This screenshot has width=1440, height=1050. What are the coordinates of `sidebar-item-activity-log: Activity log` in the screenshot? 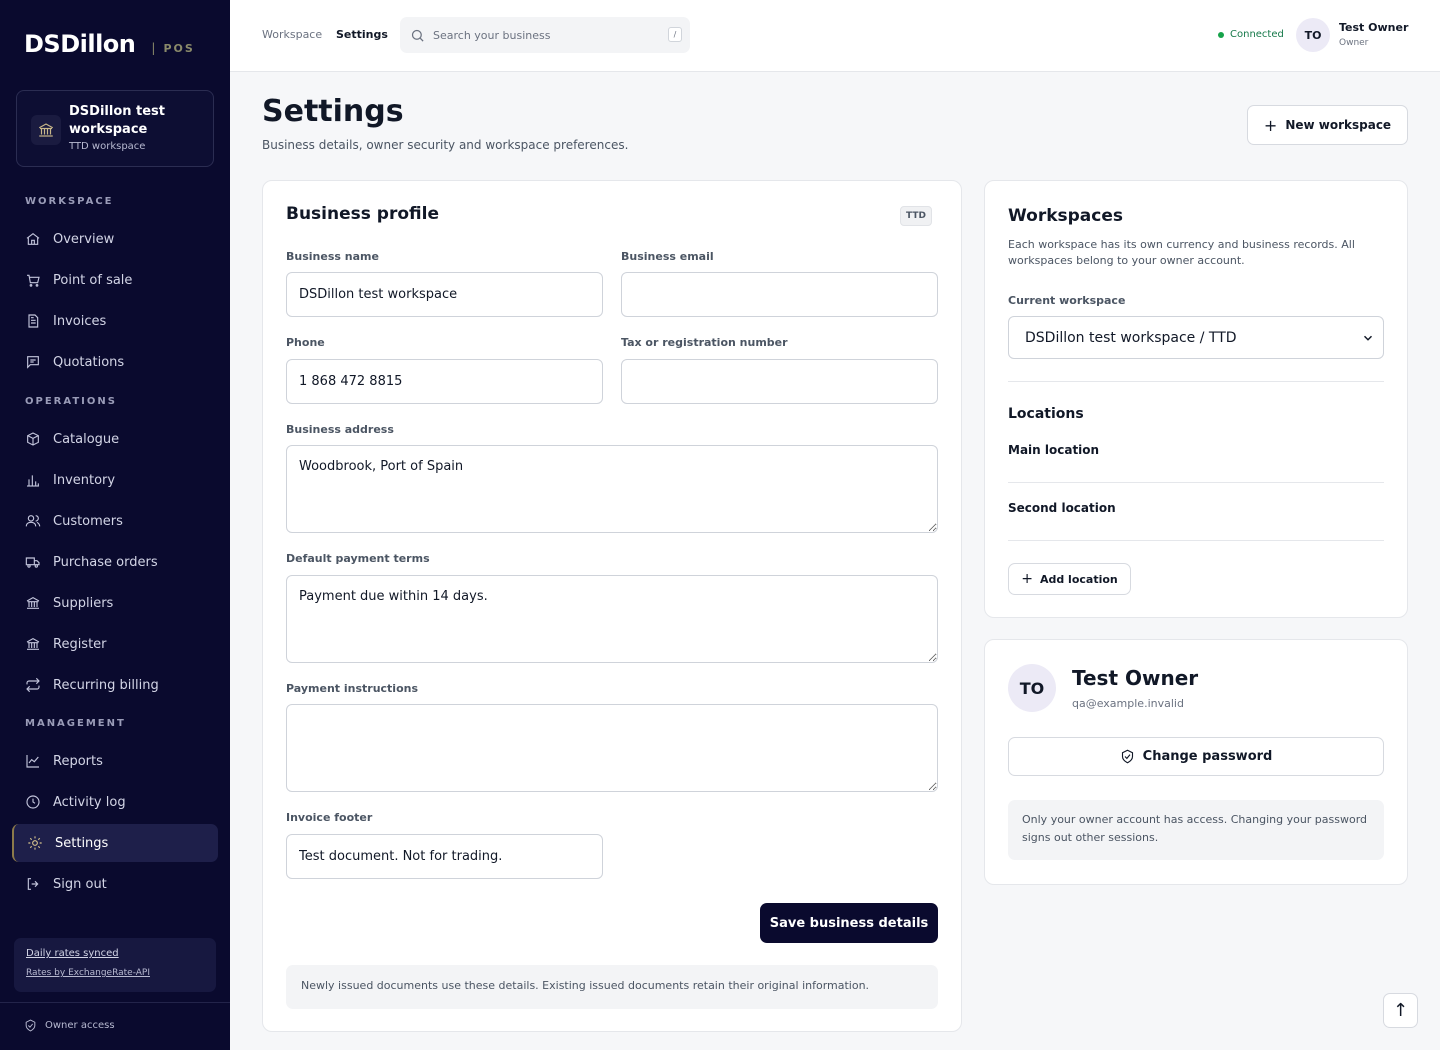 It's located at (115, 802).